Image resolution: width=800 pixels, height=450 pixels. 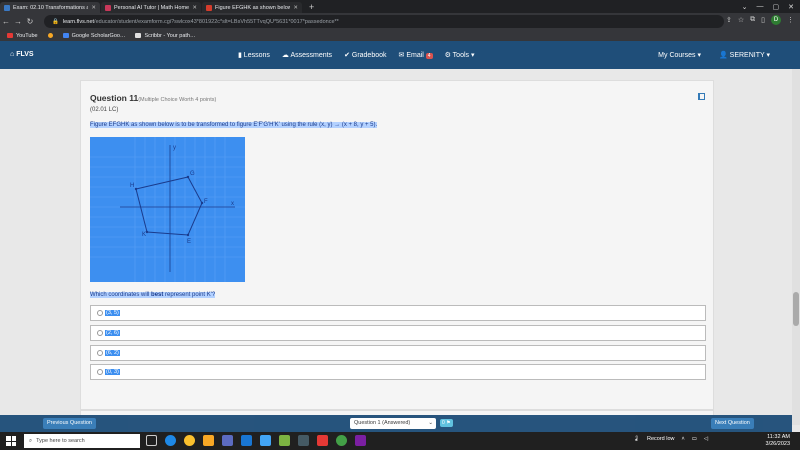 I want to click on menu-icon: ⋮, so click(x=790, y=20).